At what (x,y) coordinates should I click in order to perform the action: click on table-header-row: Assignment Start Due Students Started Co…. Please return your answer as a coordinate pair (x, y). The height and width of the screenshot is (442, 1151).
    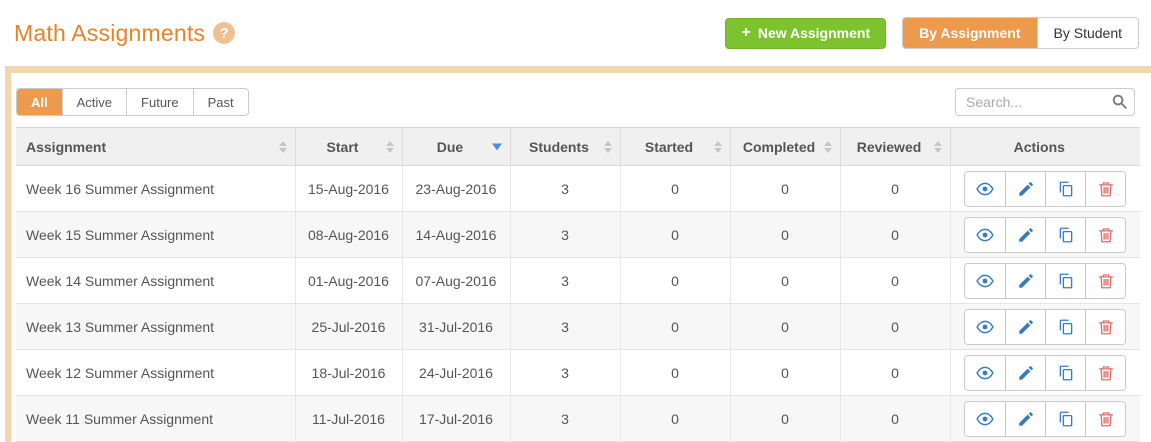
    Looking at the image, I should click on (578, 146).